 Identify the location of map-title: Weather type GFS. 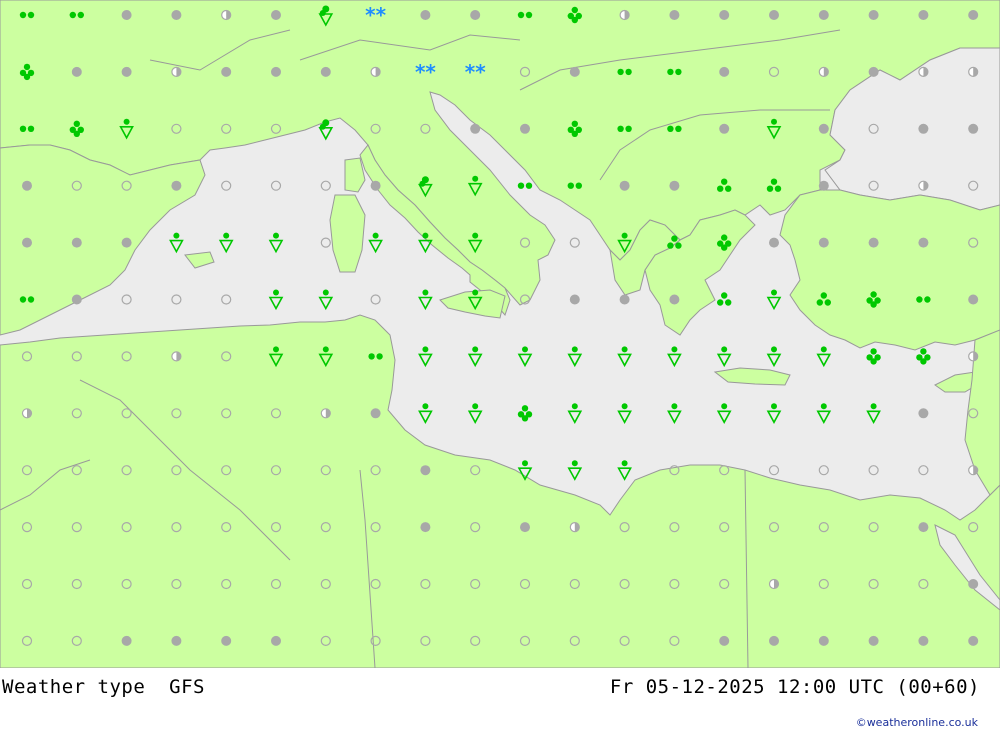
(103, 687).